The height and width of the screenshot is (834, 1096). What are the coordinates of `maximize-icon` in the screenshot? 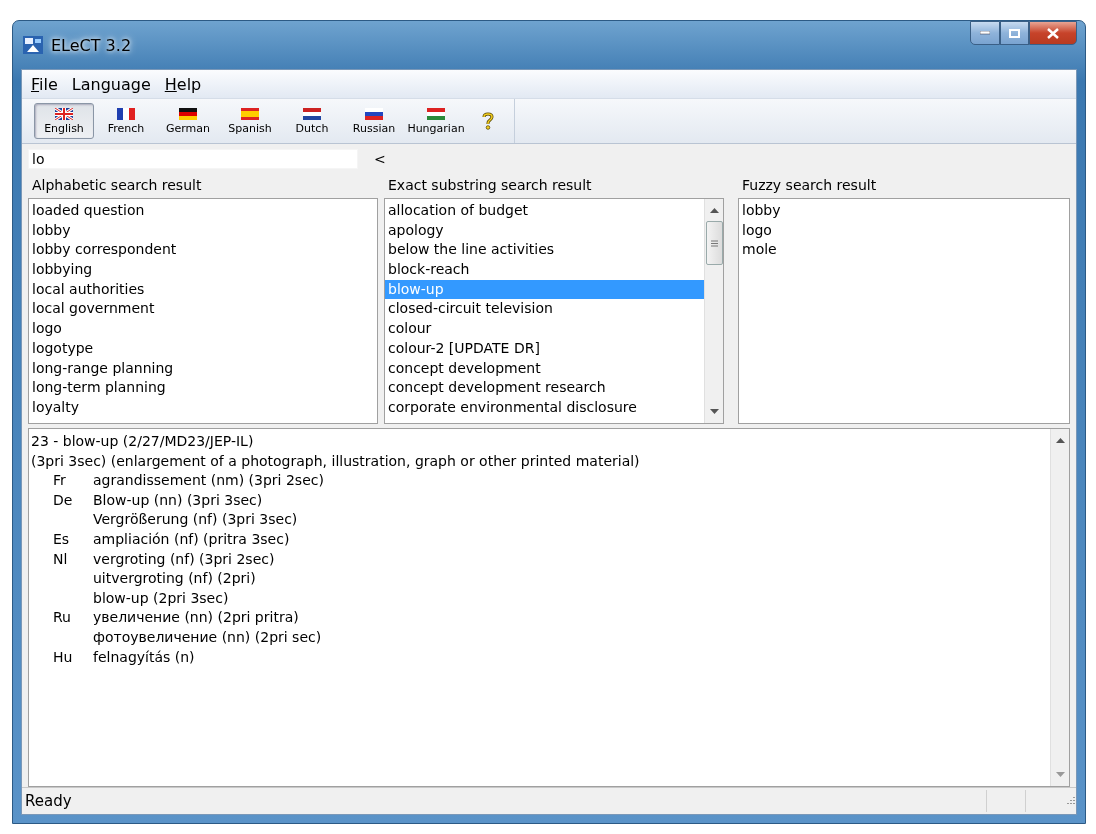 It's located at (1014, 33).